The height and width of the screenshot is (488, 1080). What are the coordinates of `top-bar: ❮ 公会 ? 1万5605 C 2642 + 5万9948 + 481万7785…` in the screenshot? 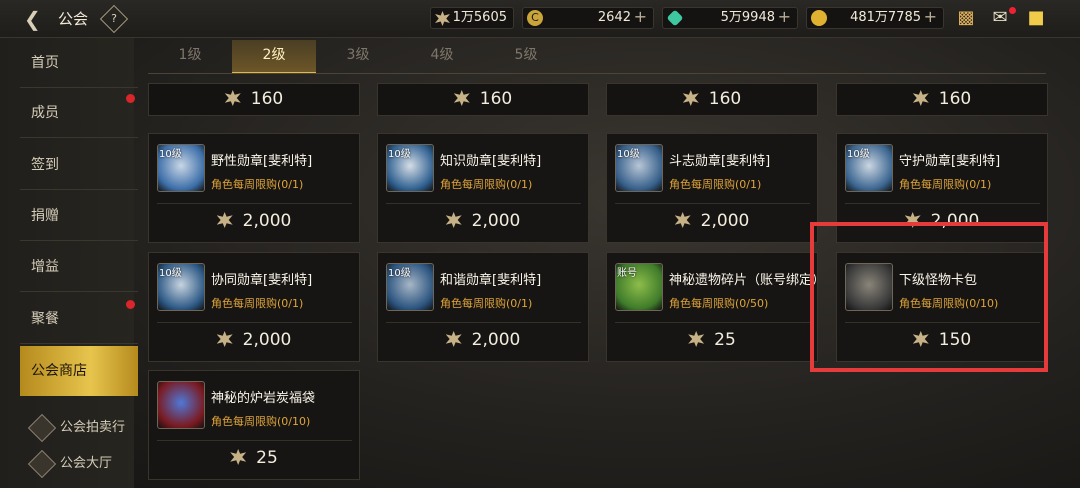 It's located at (540, 19).